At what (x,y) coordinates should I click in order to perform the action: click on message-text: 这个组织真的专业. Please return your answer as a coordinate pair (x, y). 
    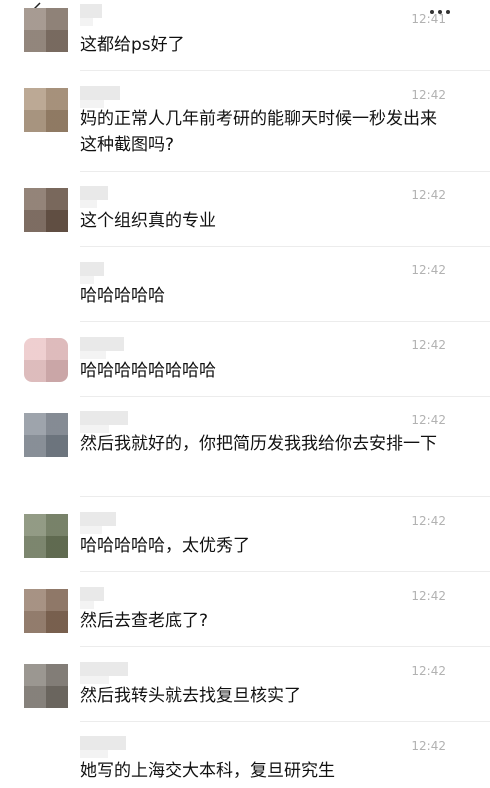
    Looking at the image, I should click on (148, 221).